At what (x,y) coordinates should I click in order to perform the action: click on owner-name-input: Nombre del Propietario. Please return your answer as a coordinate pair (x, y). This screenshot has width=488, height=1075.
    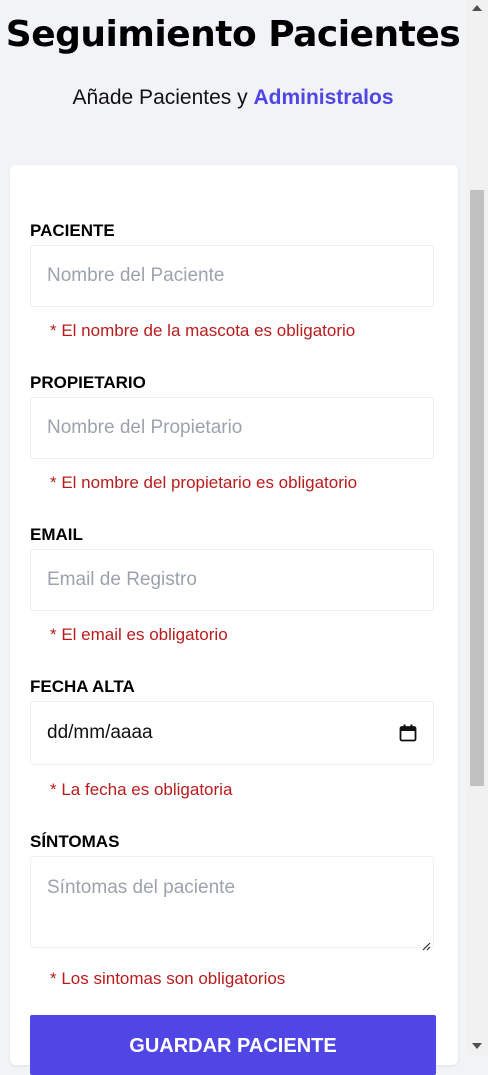
    Looking at the image, I should click on (232, 428).